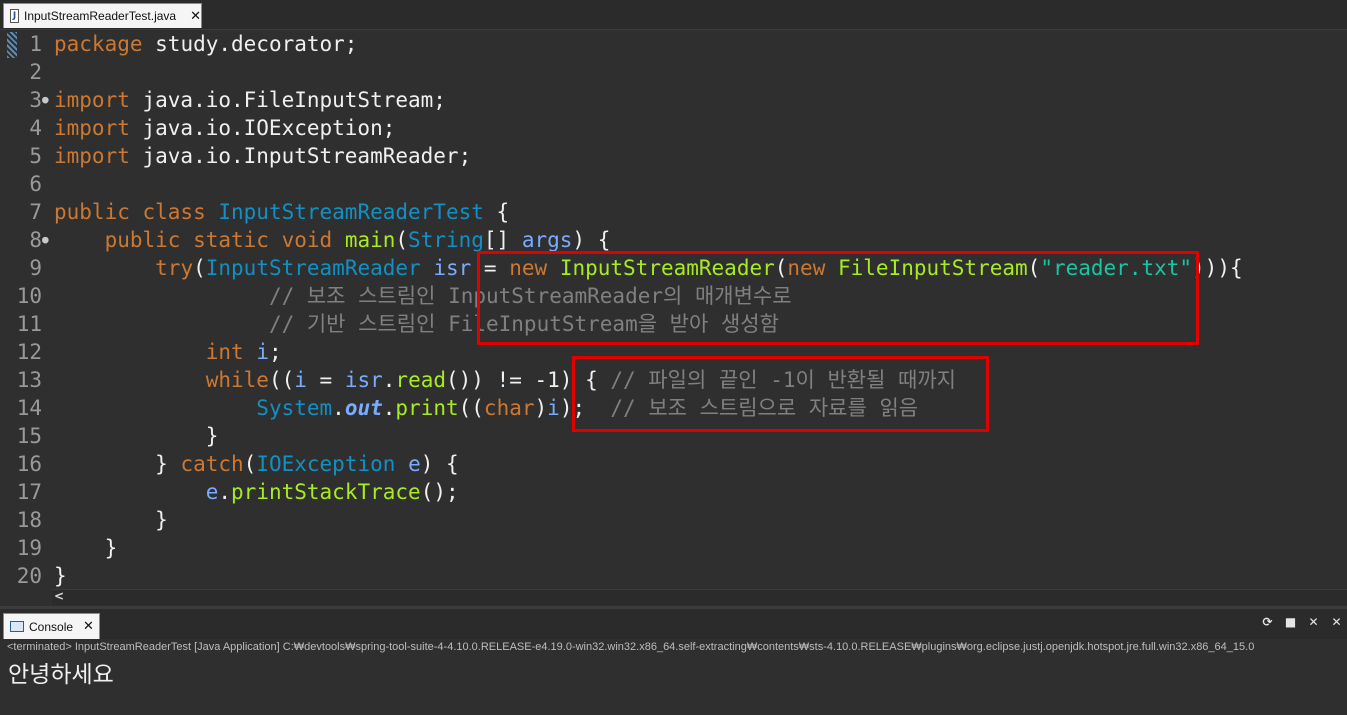 The height and width of the screenshot is (715, 1347). I want to click on remove-all-terminated-icon: ✕, so click(1336, 622).